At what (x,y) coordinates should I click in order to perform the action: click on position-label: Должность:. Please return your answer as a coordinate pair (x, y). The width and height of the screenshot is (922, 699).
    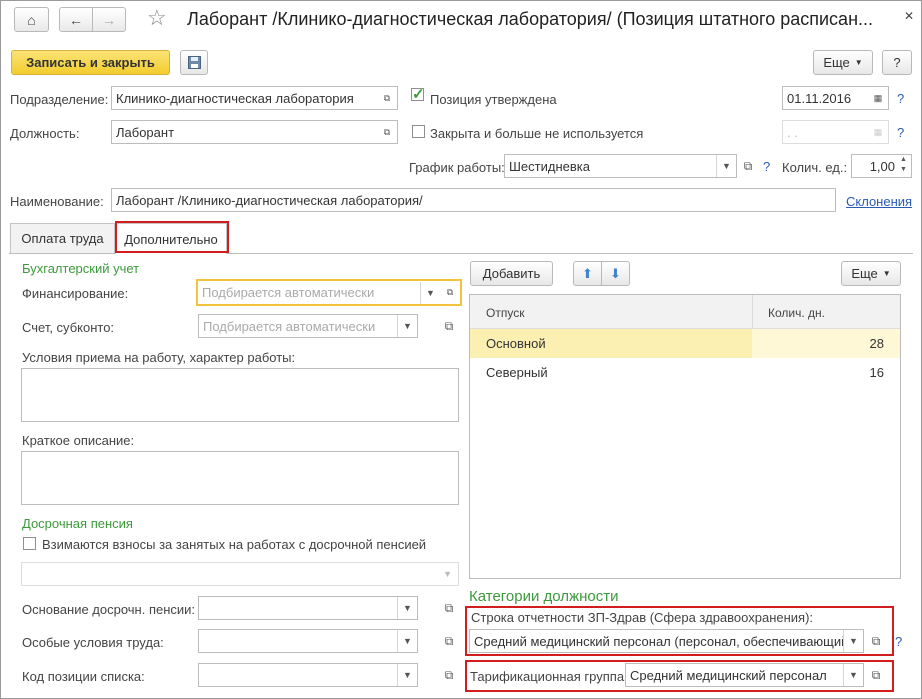
    Looking at the image, I should click on (45, 133).